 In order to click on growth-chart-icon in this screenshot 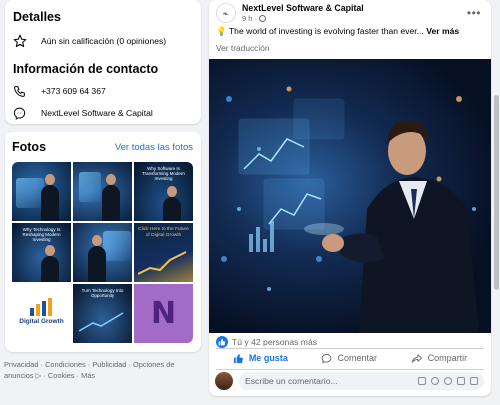, I will do `click(162, 263)`.